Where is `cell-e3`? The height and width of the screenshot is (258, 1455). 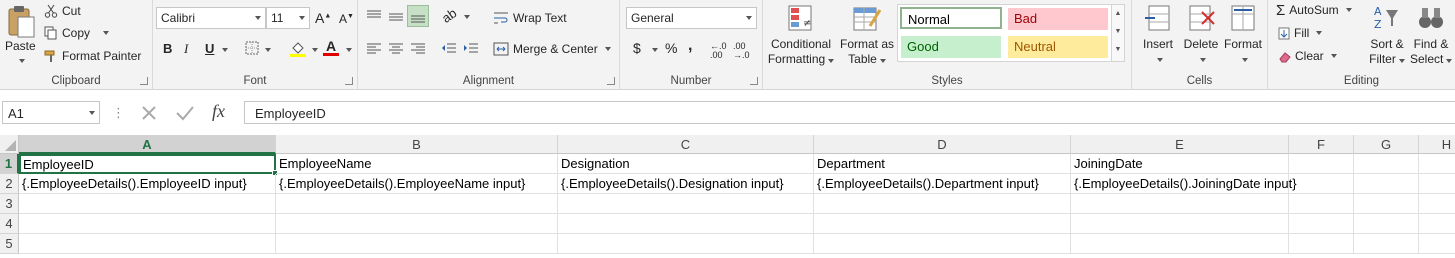 cell-e3 is located at coordinates (1180, 204).